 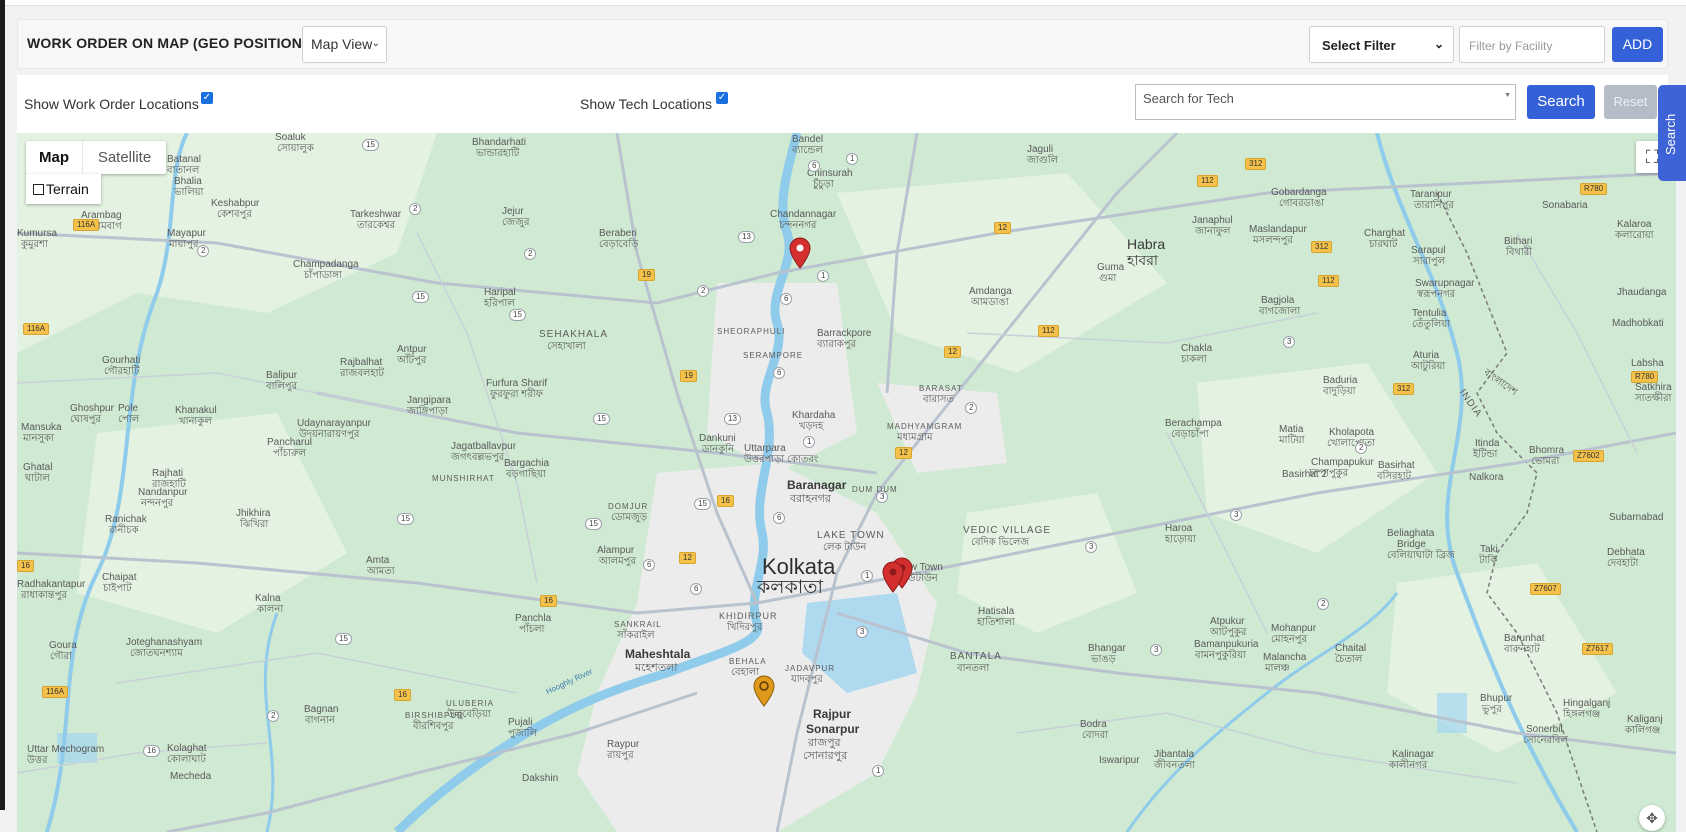 I want to click on place-label: Taranipur, so click(x=1431, y=194).